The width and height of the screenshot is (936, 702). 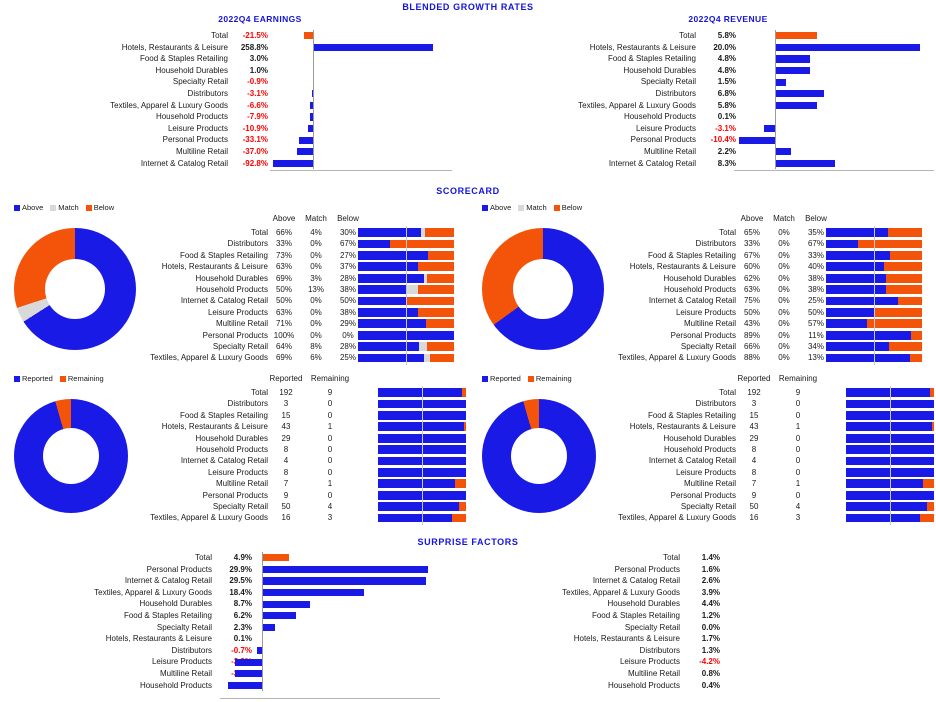 What do you see at coordinates (257, 105) in the screenshot?
I see `growth-row-value: -6.6%` at bounding box center [257, 105].